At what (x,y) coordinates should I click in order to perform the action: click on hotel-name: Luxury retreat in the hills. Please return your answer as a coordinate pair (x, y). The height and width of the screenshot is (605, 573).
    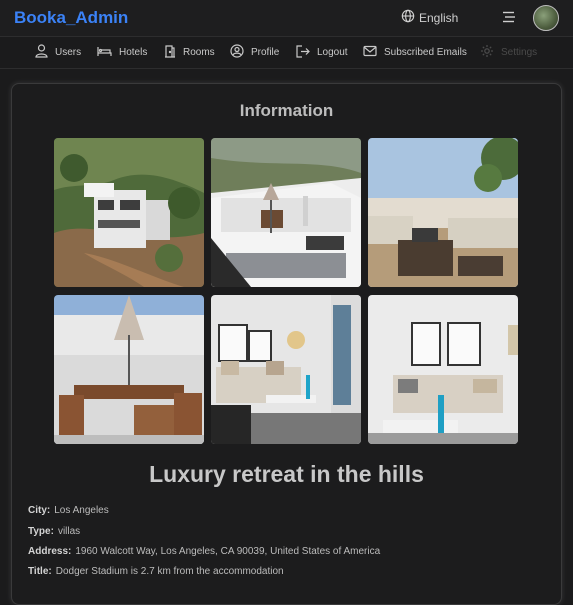
    Looking at the image, I should click on (286, 474).